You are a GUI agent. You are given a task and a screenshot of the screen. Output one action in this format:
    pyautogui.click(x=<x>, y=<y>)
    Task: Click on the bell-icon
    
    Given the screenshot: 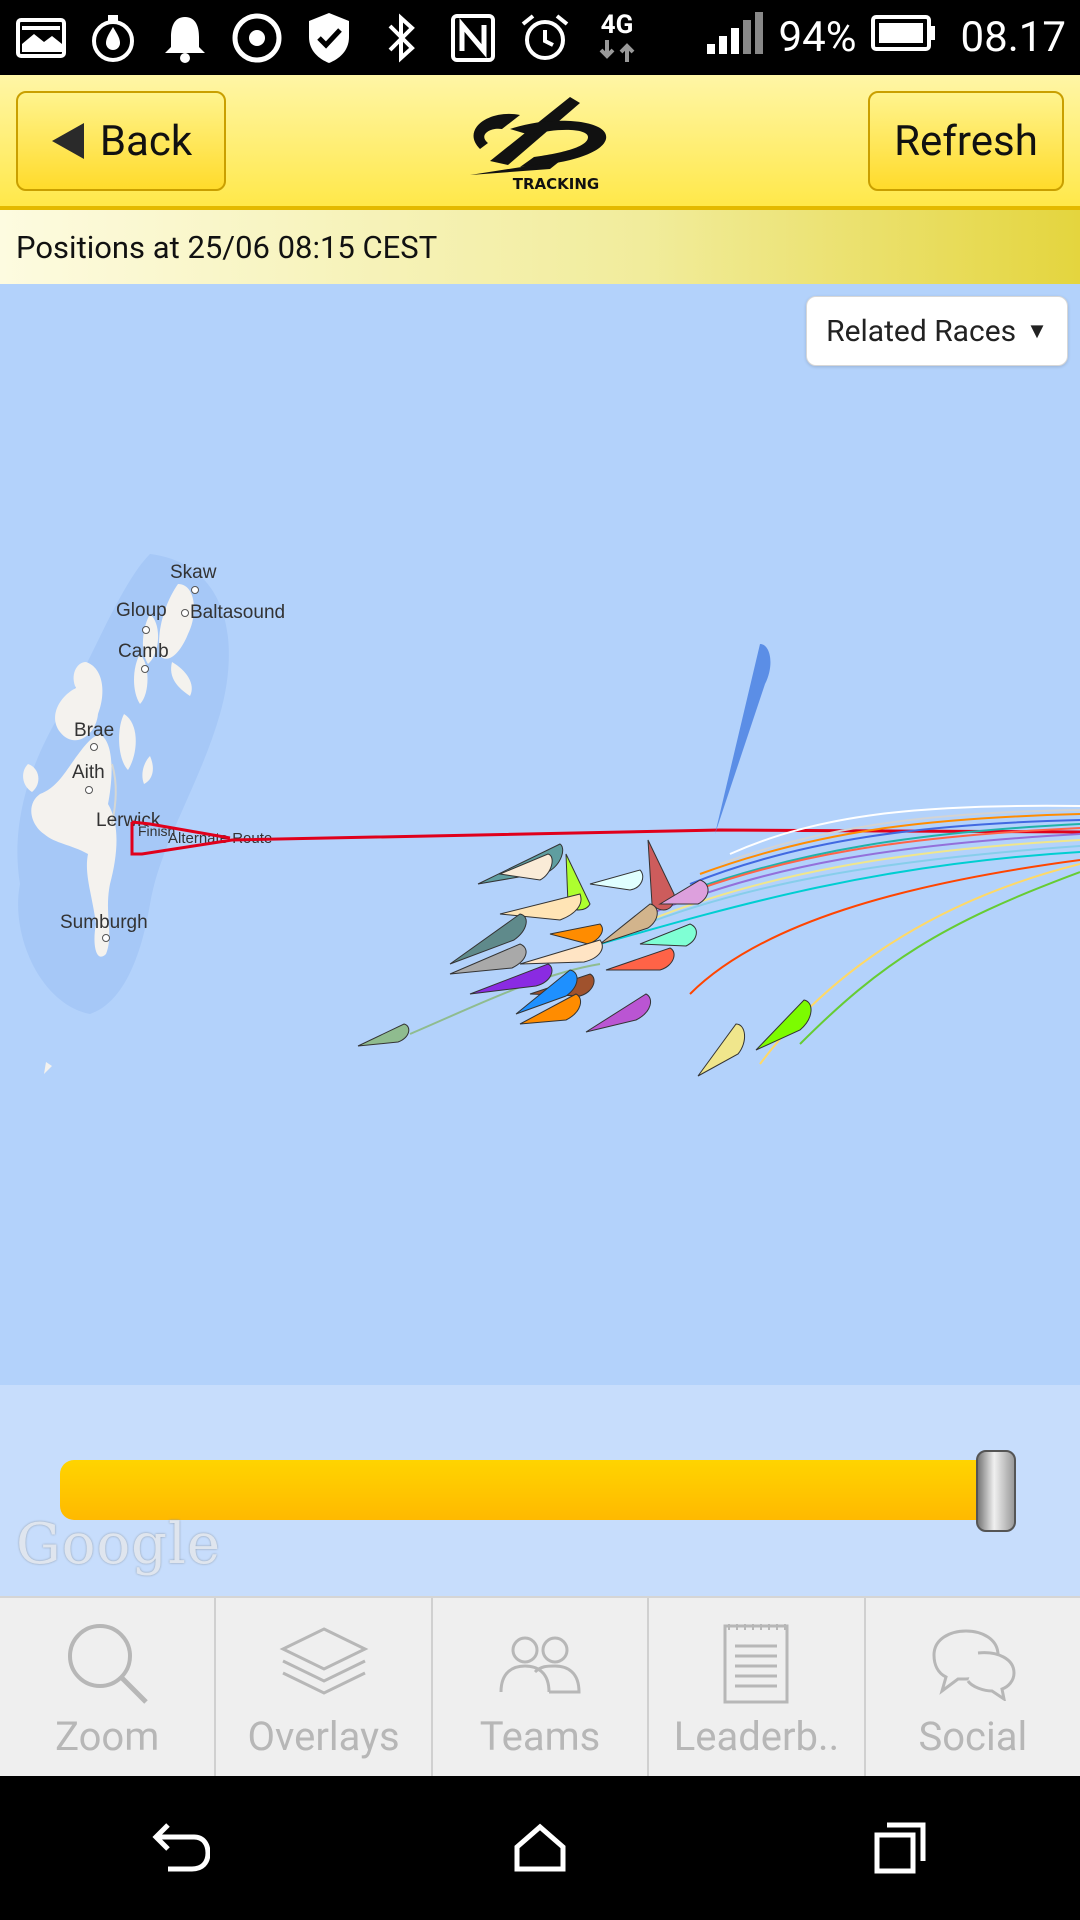 What is the action you would take?
    pyautogui.click(x=185, y=38)
    